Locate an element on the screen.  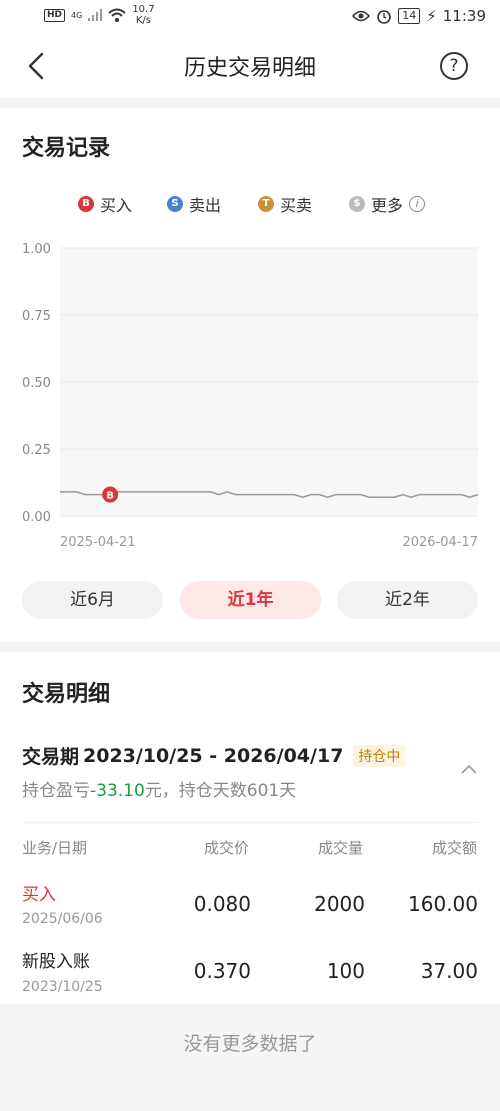
wifi-icon is located at coordinates (117, 15).